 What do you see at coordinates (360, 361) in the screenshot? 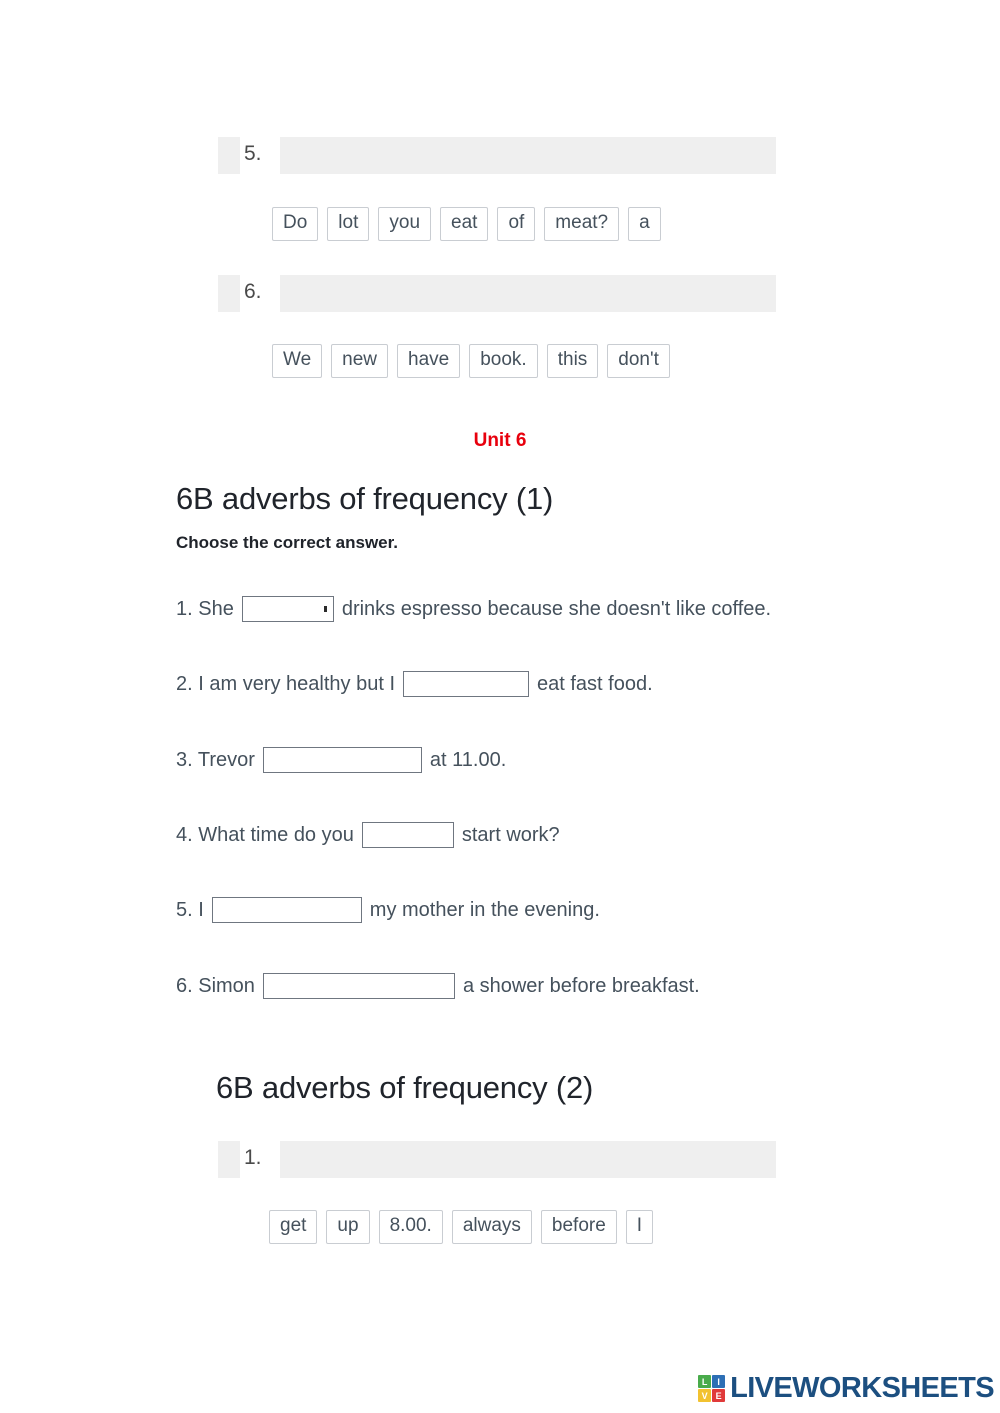
I see `word-chip: new` at bounding box center [360, 361].